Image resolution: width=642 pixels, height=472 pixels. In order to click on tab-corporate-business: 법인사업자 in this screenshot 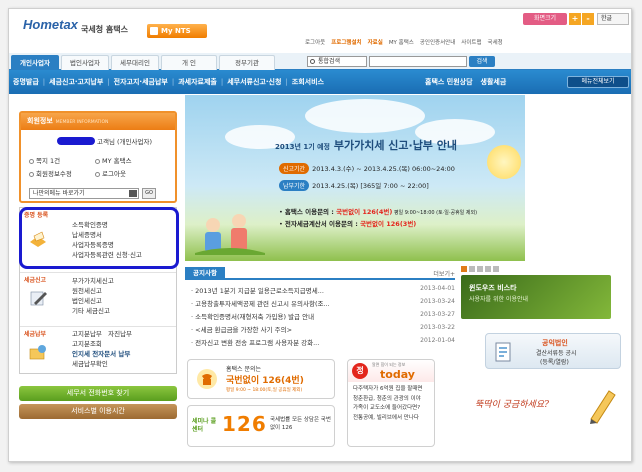, I will do `click(85, 62)`.